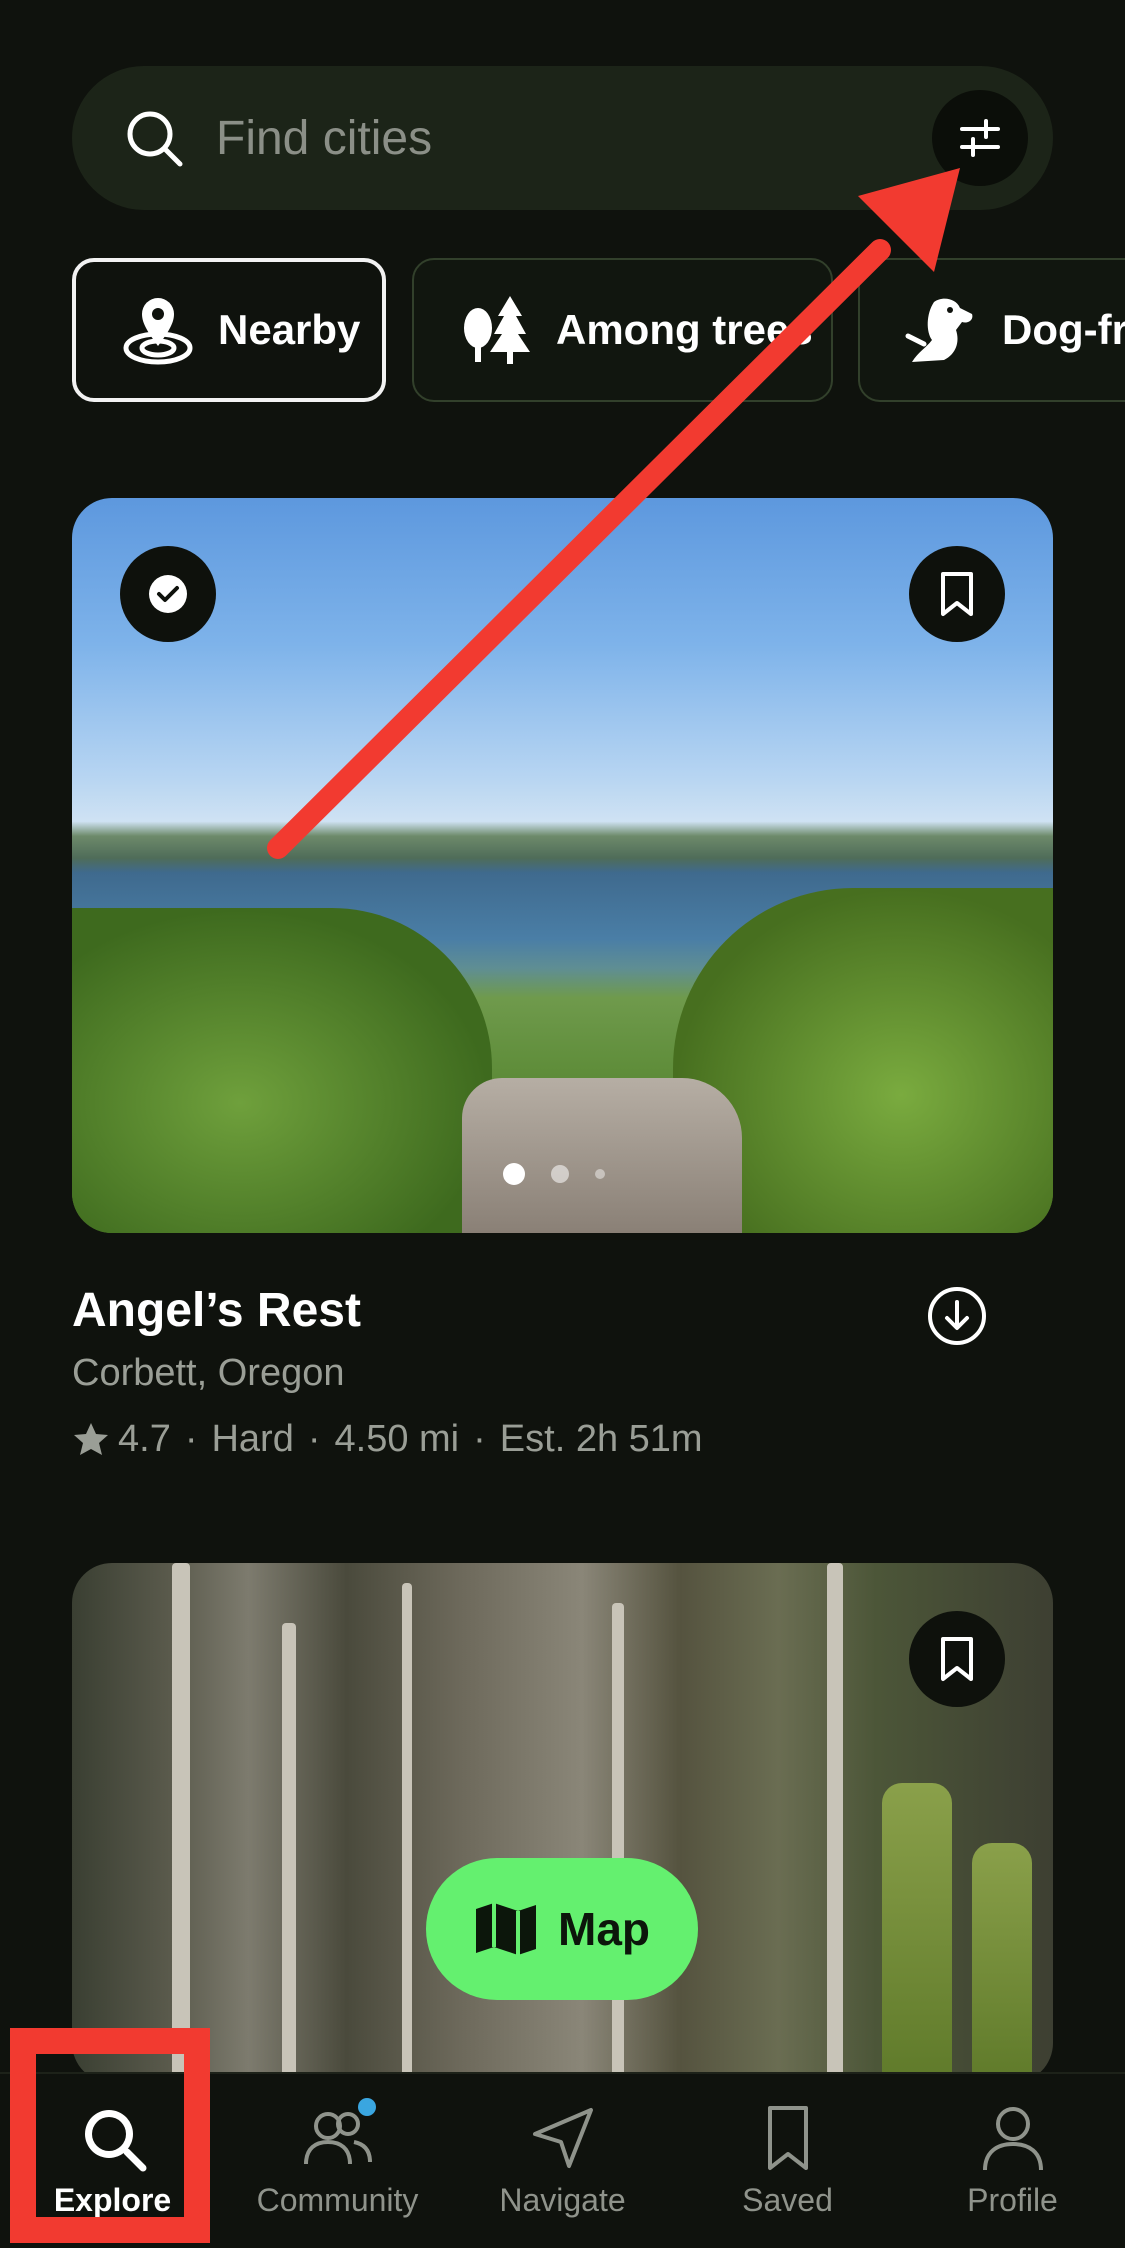 The image size is (1125, 2248). I want to click on nav-label: Navigate, so click(562, 2200).